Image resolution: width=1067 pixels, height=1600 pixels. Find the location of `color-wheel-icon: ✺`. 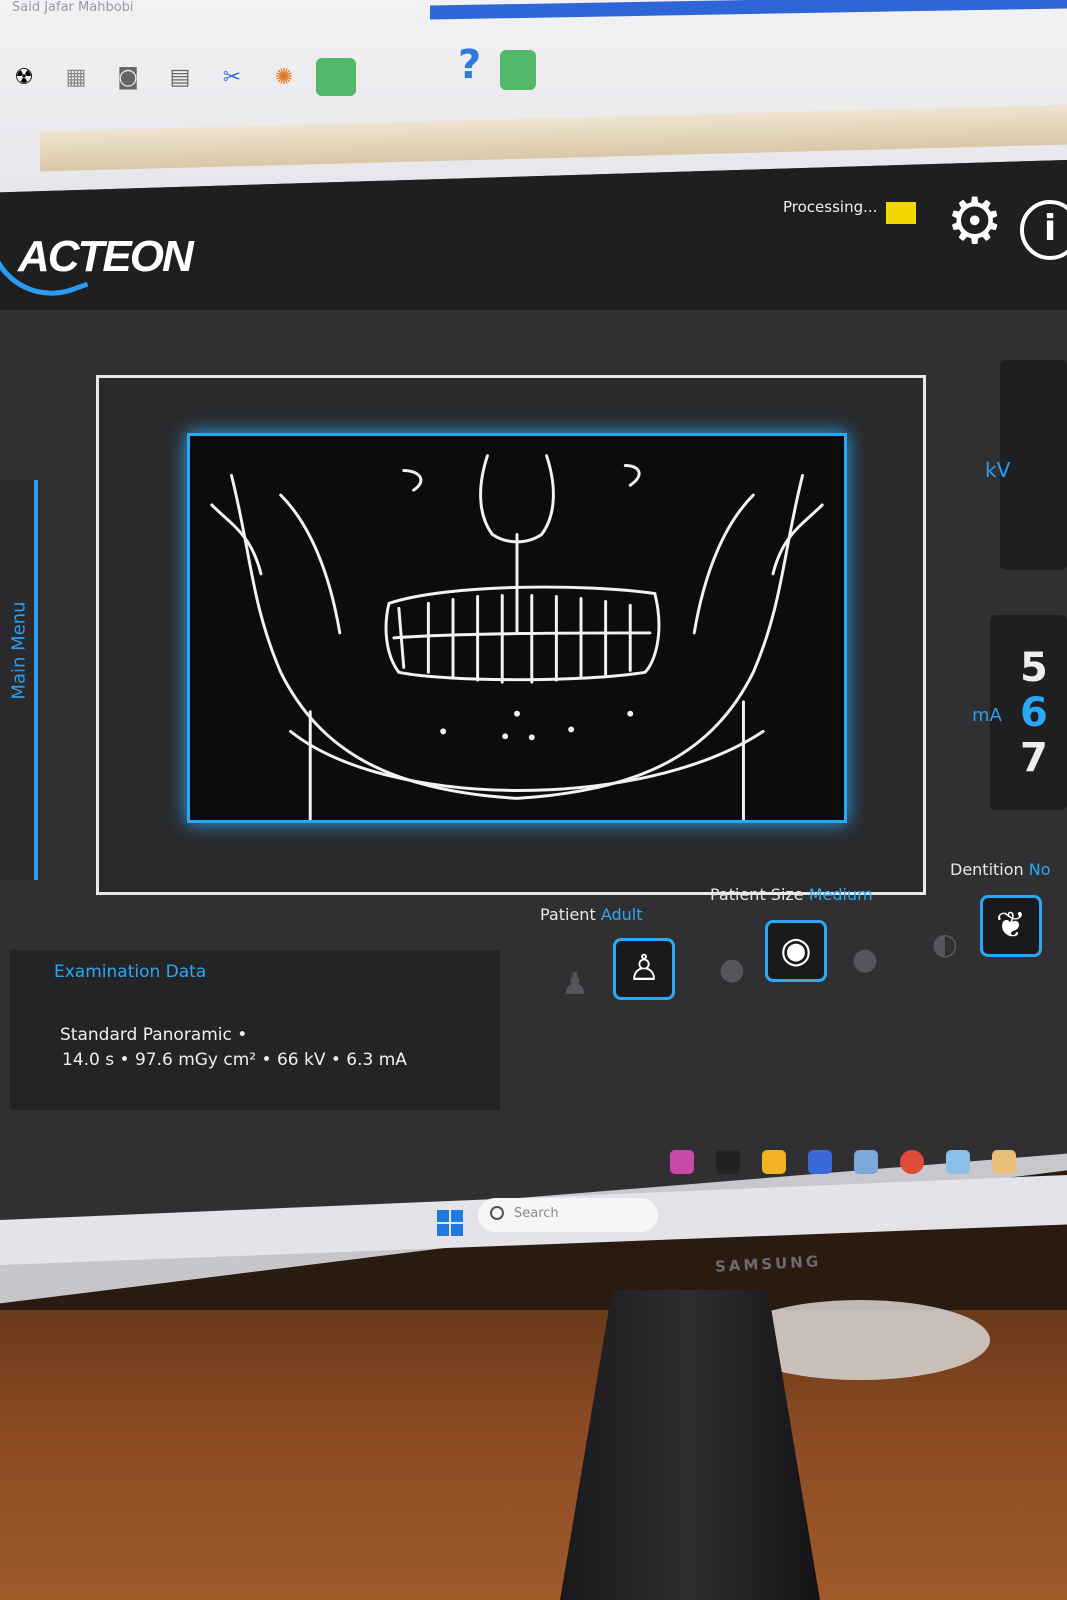

color-wheel-icon: ✺ is located at coordinates (284, 77).